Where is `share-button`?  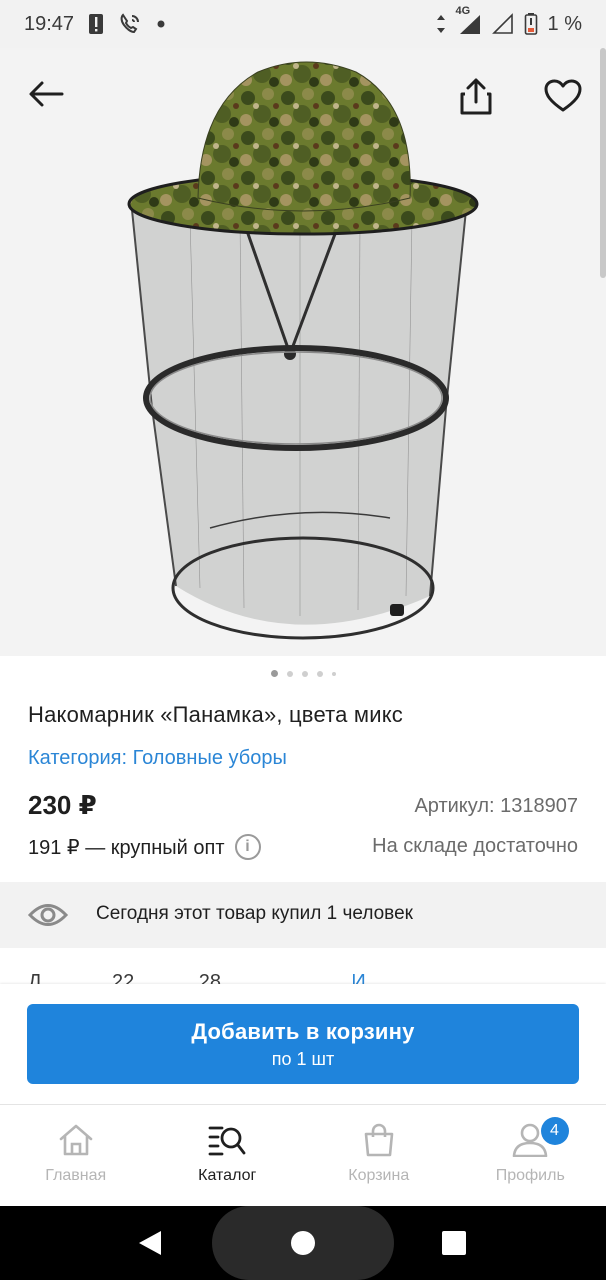
share-button is located at coordinates (476, 96).